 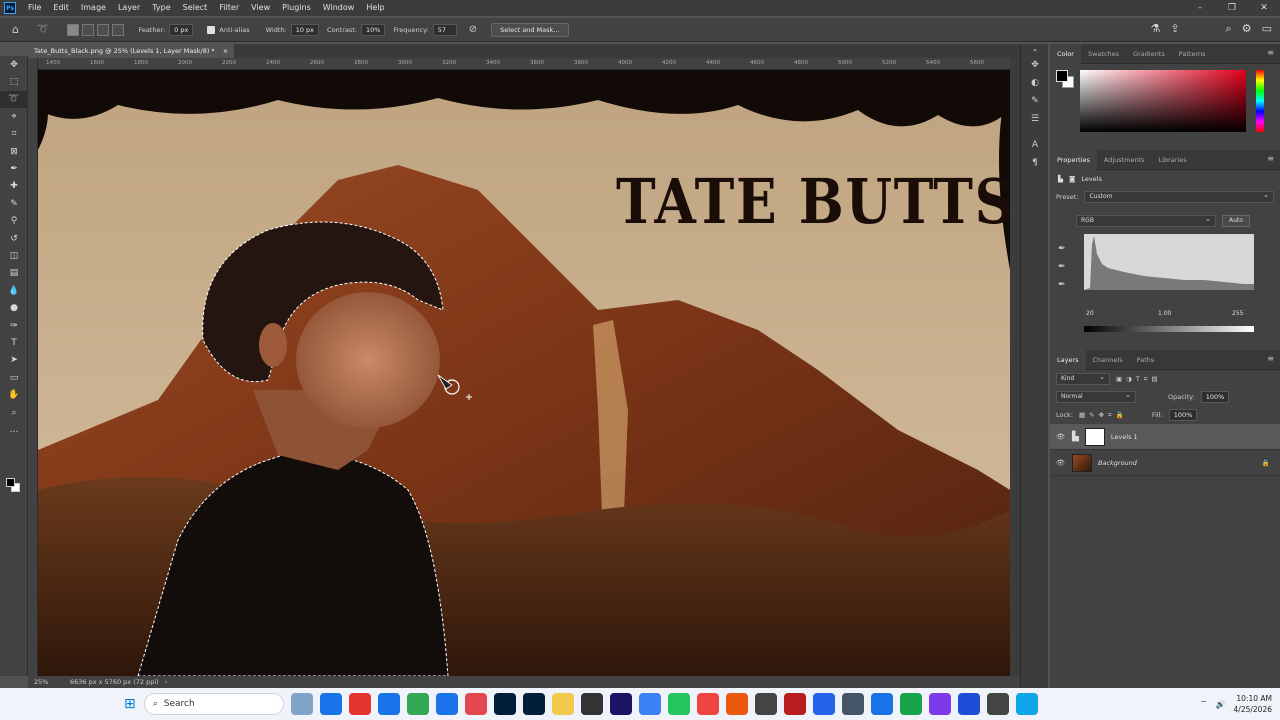 What do you see at coordinates (1174, 29) in the screenshot?
I see `share-icon: ⇪` at bounding box center [1174, 29].